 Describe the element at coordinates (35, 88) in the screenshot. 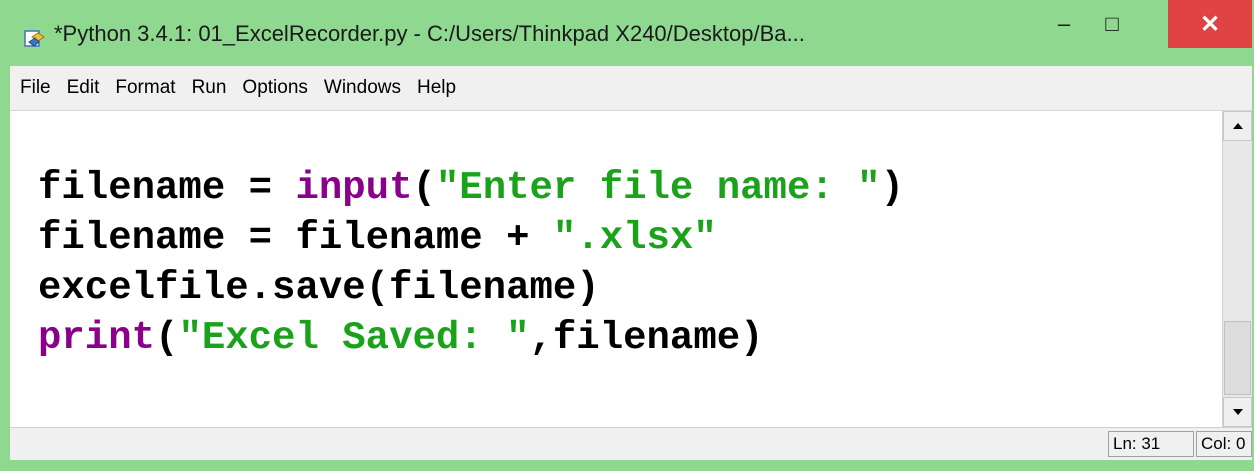

I see `menu-file: File` at that location.